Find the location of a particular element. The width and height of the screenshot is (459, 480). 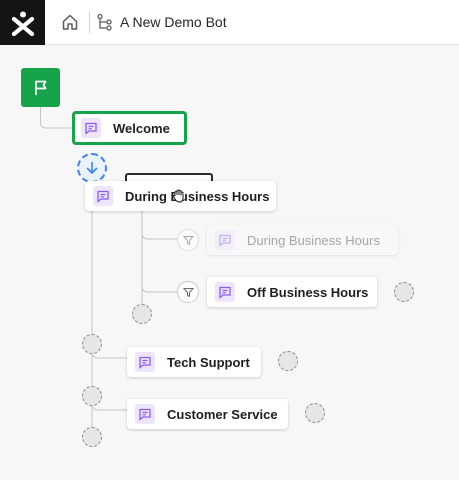

welcome-node: Welcome is located at coordinates (129, 128).